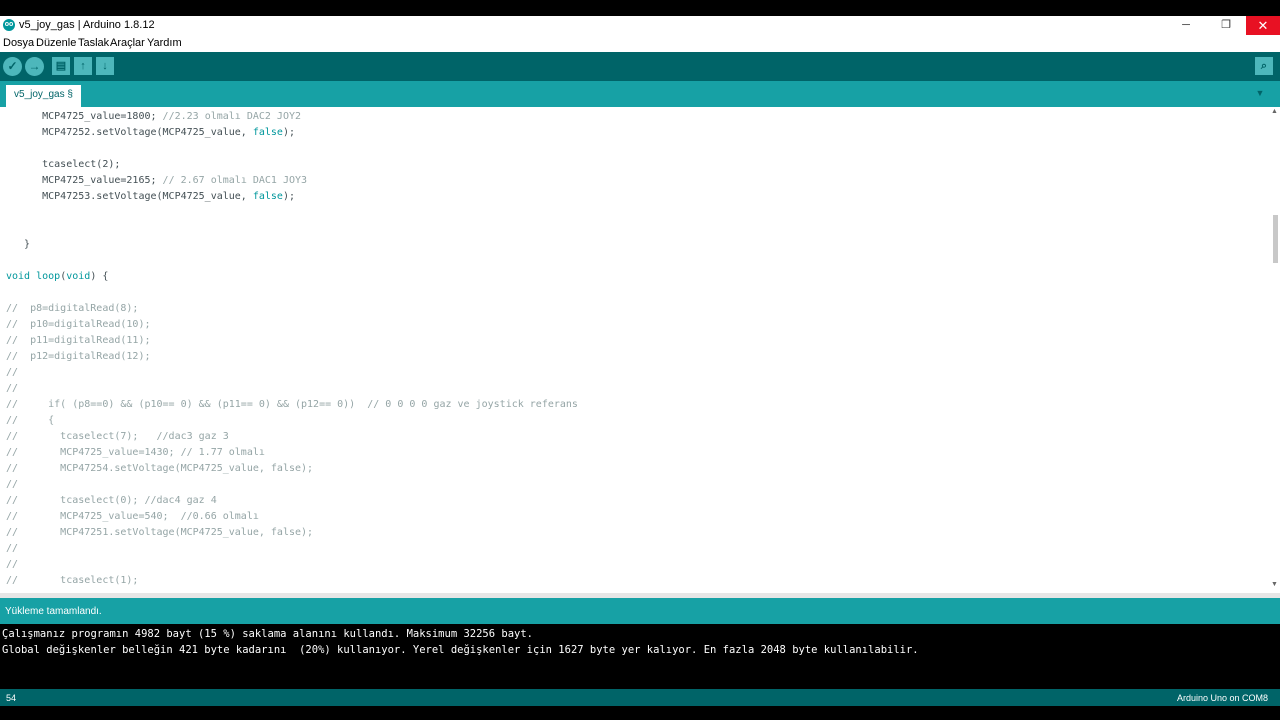 This screenshot has width=1280, height=720. Describe the element at coordinates (640, 8) in the screenshot. I see `top-letterbox` at that location.